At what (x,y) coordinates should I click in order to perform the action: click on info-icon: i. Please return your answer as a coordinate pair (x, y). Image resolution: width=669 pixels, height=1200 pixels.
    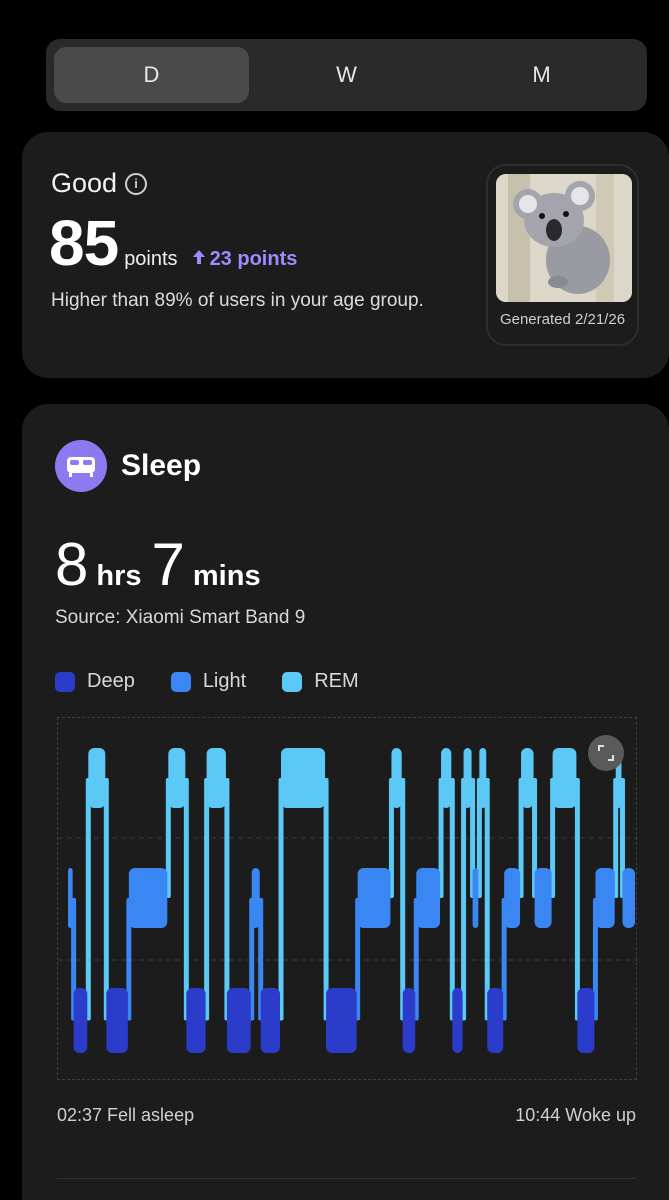
    Looking at the image, I should click on (136, 183).